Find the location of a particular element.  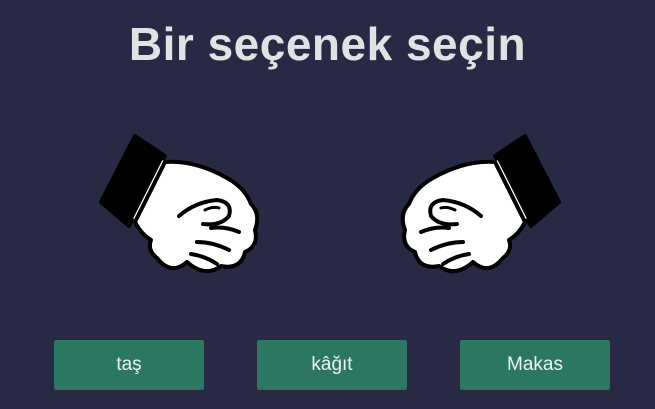

computer-hand is located at coordinates (480, 205).